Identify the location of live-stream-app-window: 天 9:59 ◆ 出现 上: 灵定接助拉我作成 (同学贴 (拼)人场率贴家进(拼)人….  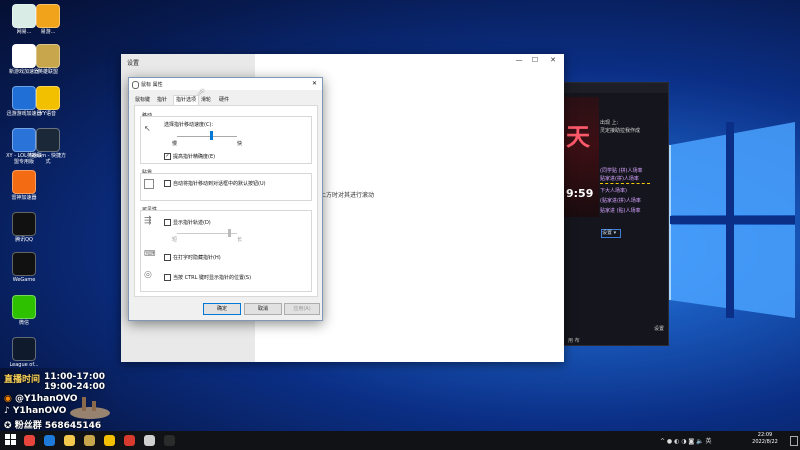
(611, 214).